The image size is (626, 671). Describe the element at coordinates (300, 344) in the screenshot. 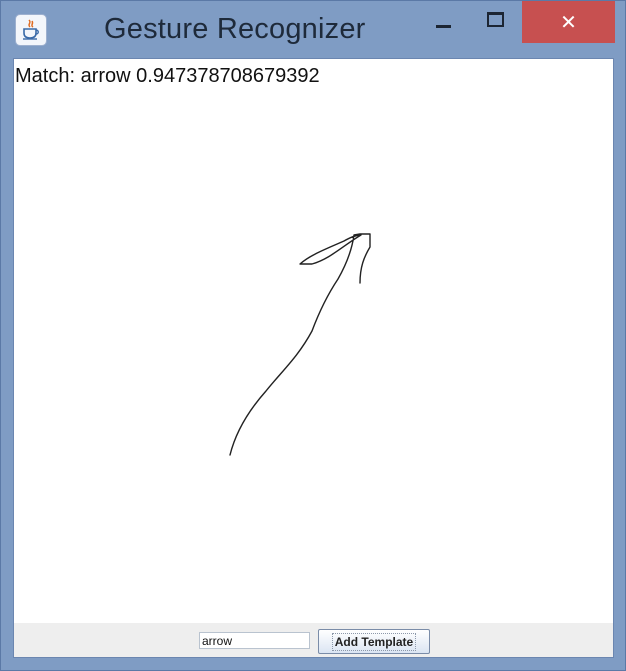

I see `gesture-stroke` at that location.